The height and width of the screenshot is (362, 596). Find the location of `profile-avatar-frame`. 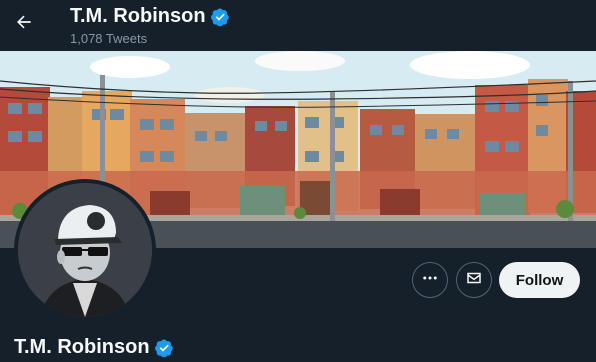

profile-avatar-frame is located at coordinates (85, 250).